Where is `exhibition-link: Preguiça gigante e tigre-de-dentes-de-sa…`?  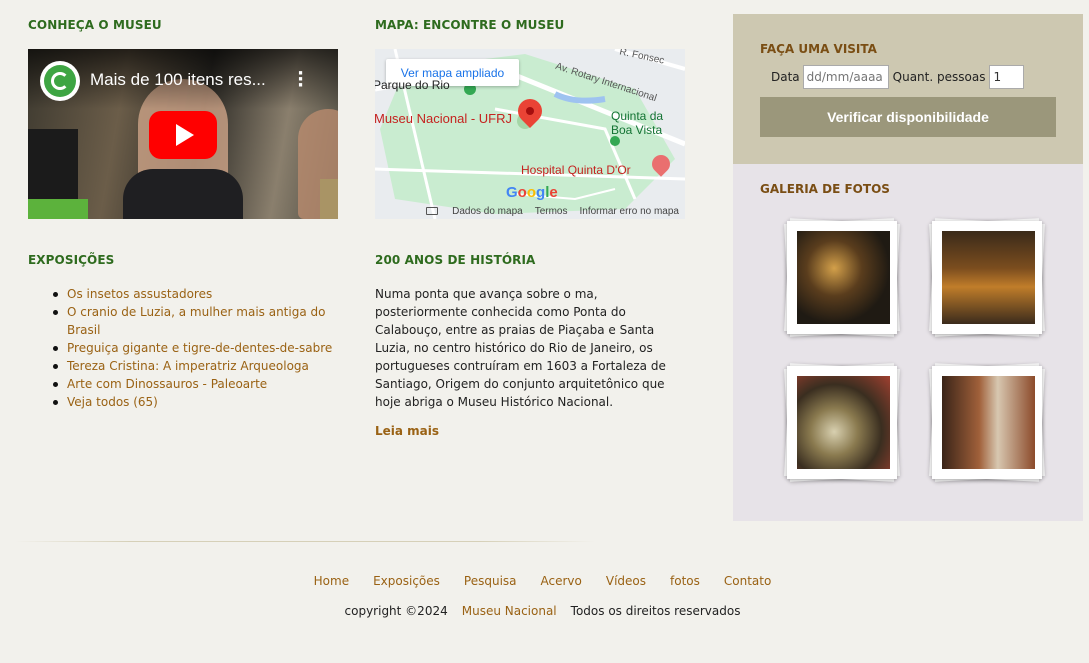
exhibition-link: Preguiça gigante e tigre-de-dentes-de-sa… is located at coordinates (199, 348).